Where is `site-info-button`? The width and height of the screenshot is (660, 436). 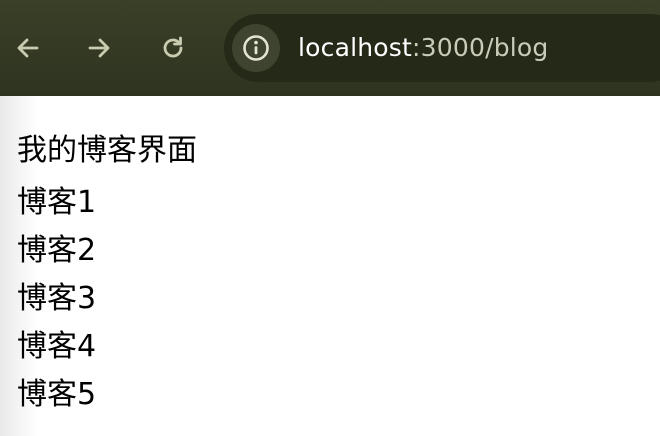
site-info-button is located at coordinates (256, 48).